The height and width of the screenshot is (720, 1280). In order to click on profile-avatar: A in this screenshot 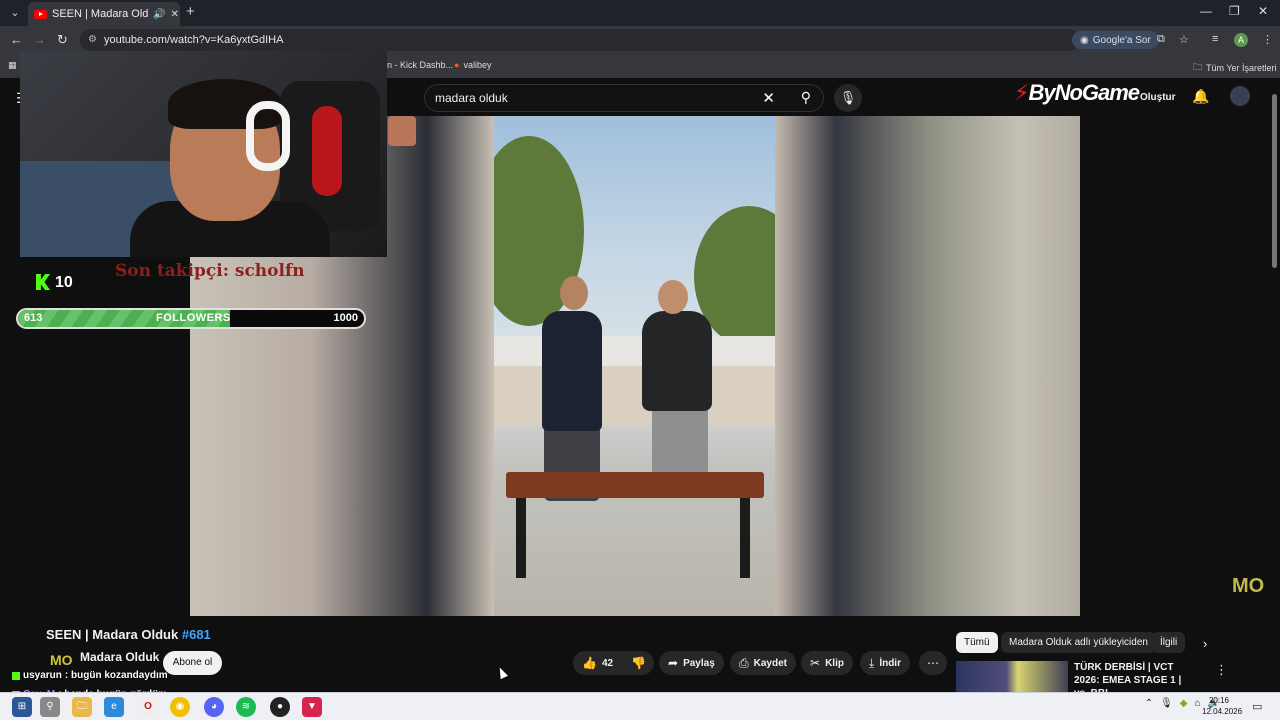, I will do `click(1241, 40)`.